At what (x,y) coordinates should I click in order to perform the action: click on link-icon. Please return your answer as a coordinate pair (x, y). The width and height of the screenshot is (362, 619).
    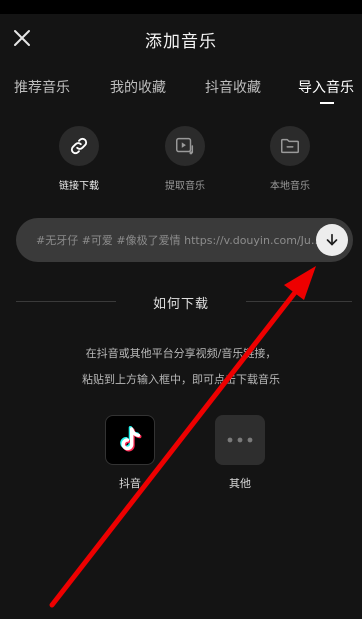
    Looking at the image, I should click on (79, 146).